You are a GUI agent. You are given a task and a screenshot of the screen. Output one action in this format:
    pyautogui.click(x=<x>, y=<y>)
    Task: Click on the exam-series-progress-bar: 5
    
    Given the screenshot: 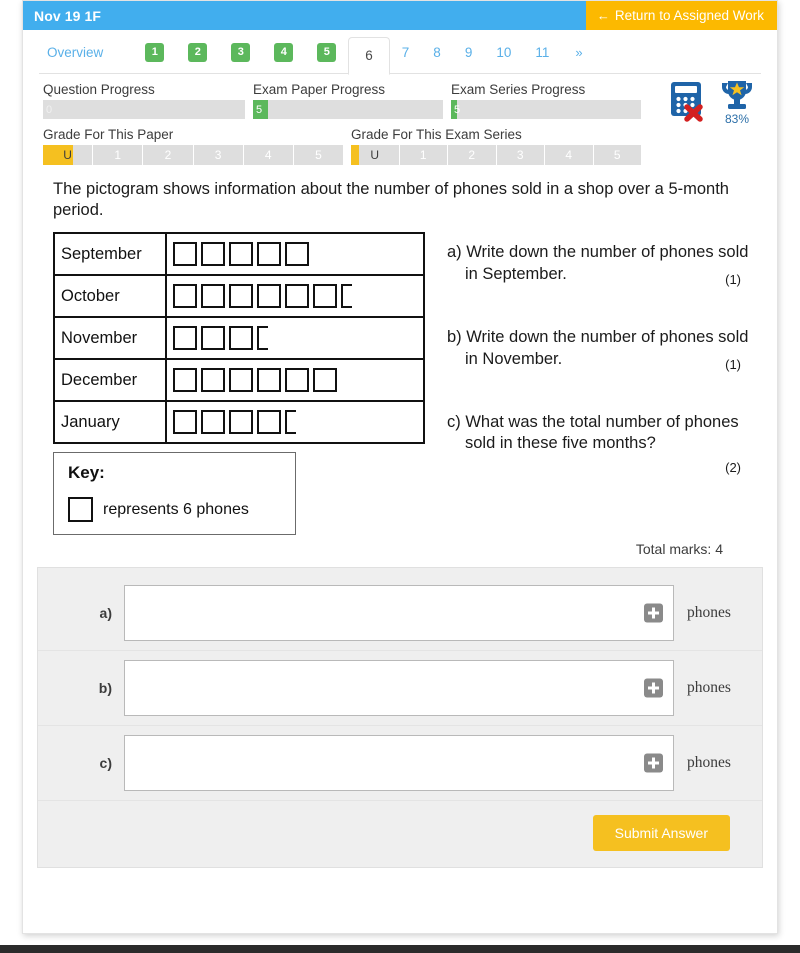 What is the action you would take?
    pyautogui.click(x=546, y=109)
    